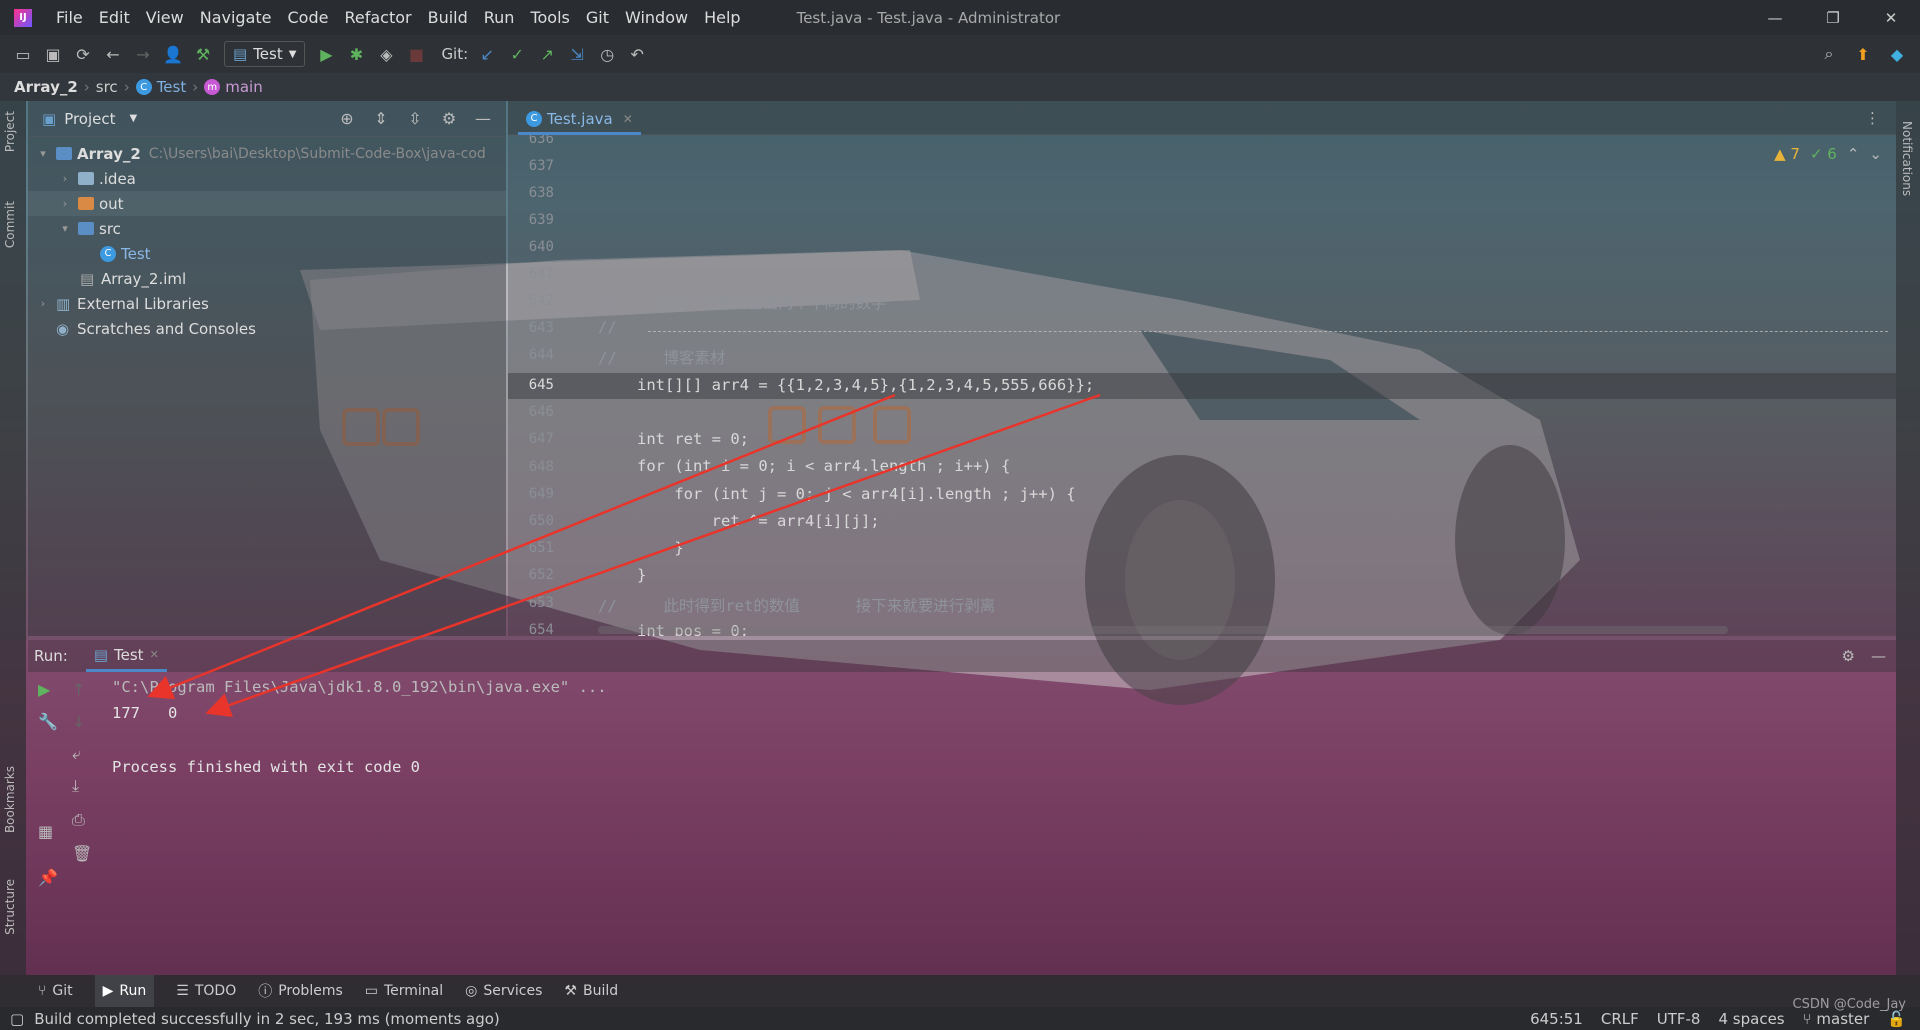 Image resolution: width=1920 pixels, height=1030 pixels. I want to click on tab-services: ◎ Services, so click(503, 991).